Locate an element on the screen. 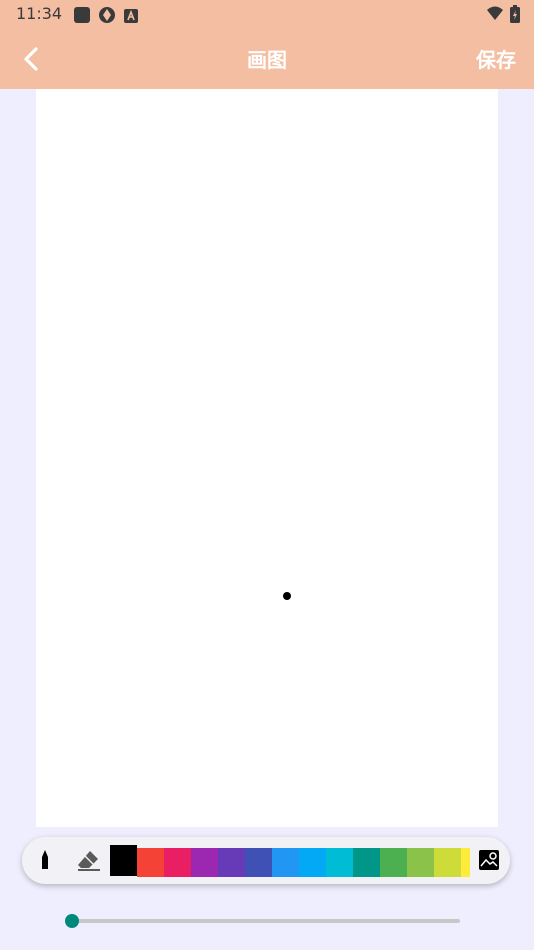 This screenshot has width=534, height=950. status-icons-right is located at coordinates (503, 16).